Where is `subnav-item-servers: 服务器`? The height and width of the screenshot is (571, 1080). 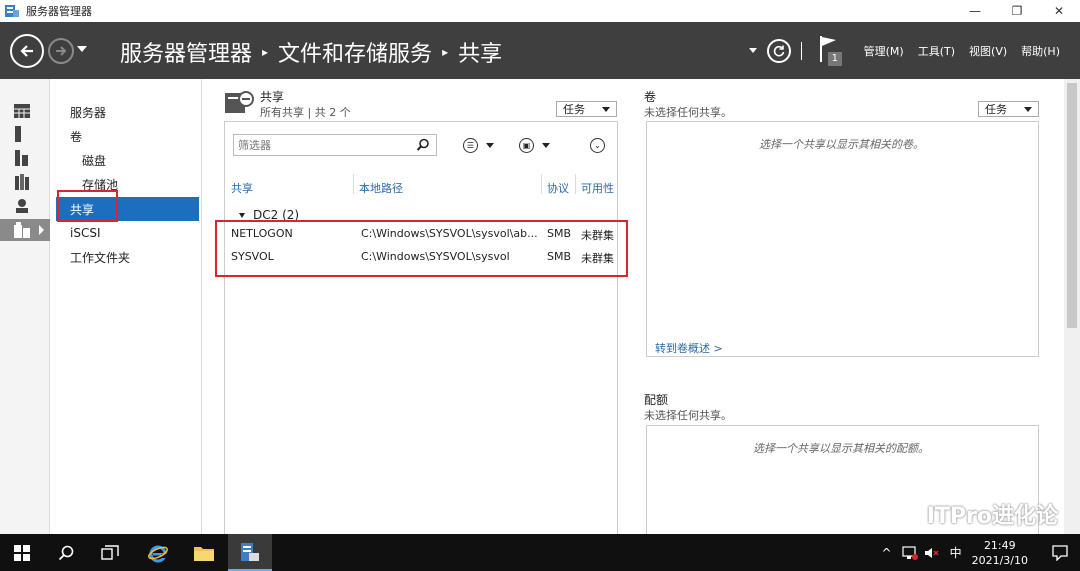 subnav-item-servers: 服务器 is located at coordinates (127, 112).